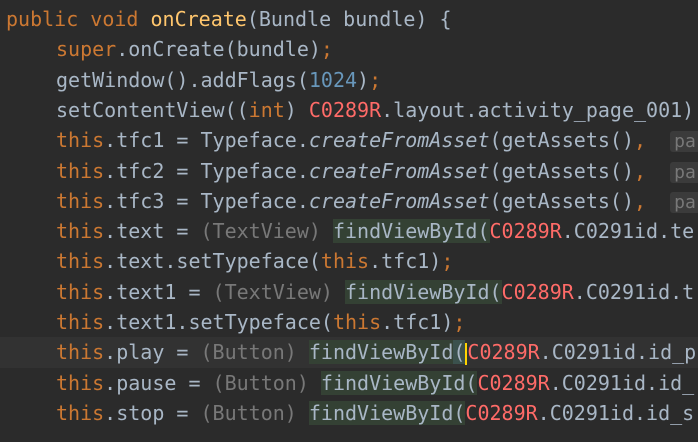 This screenshot has width=698, height=442. I want to click on code-line: public void onCreate(Bundle bundle) {, so click(349, 19).